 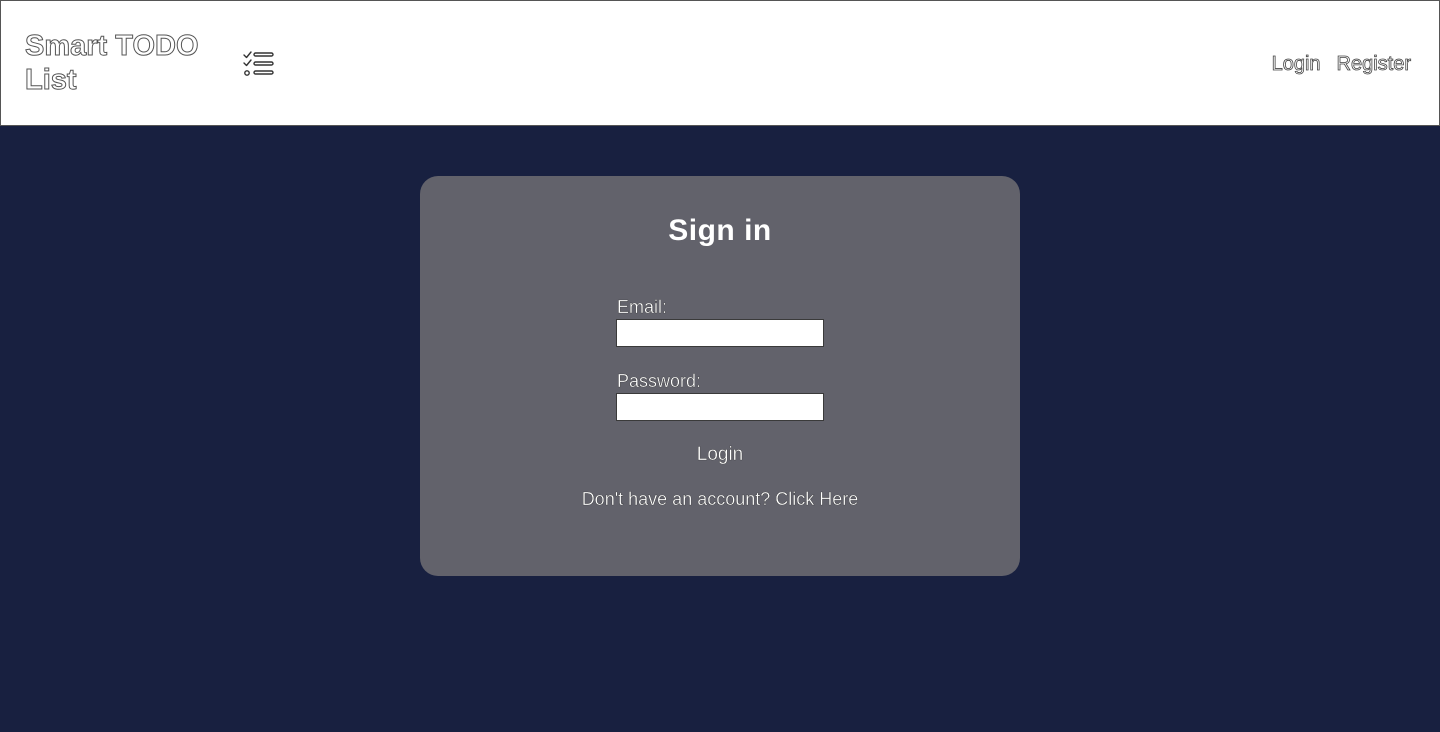 What do you see at coordinates (816, 499) in the screenshot?
I see `signup-link: Click Here` at bounding box center [816, 499].